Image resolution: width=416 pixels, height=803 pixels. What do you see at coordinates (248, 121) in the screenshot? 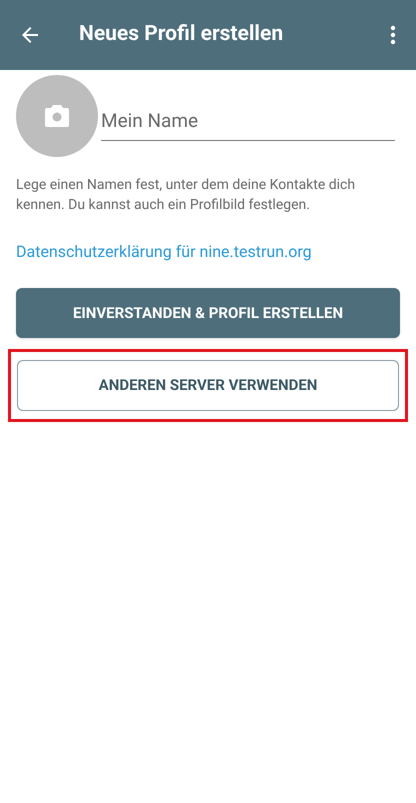
I see `name-field: Mein Name` at bounding box center [248, 121].